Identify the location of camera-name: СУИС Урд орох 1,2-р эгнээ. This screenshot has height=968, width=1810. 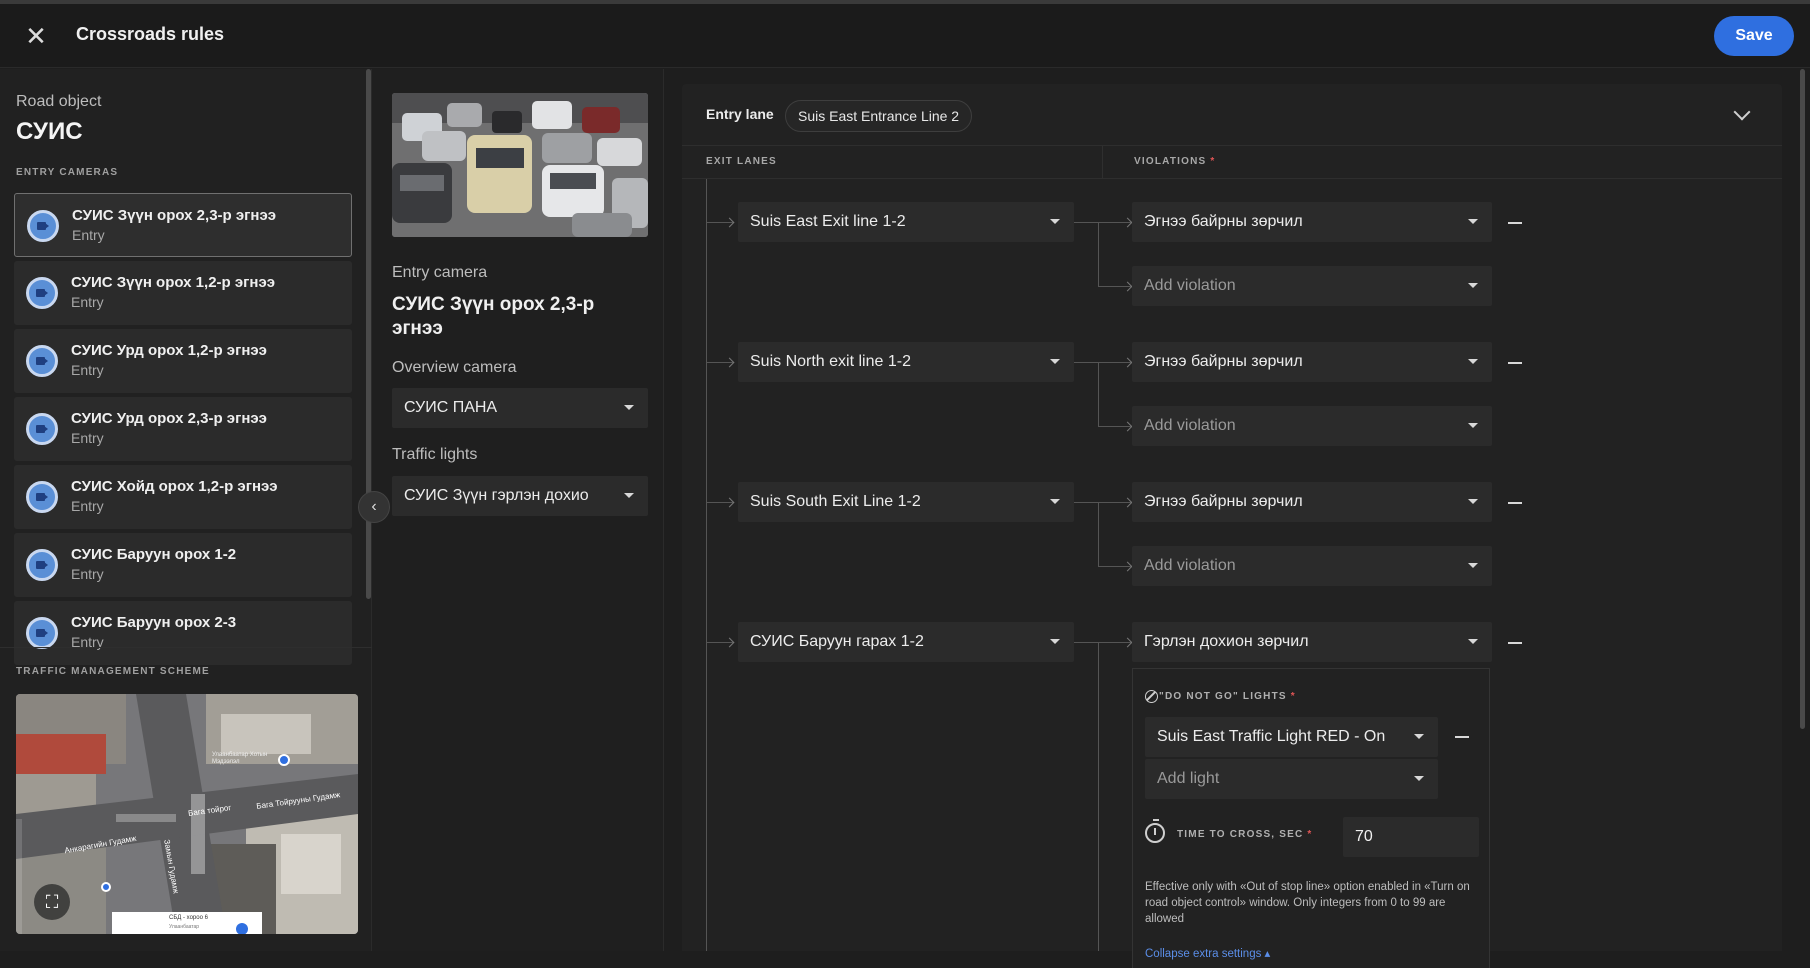
(169, 350).